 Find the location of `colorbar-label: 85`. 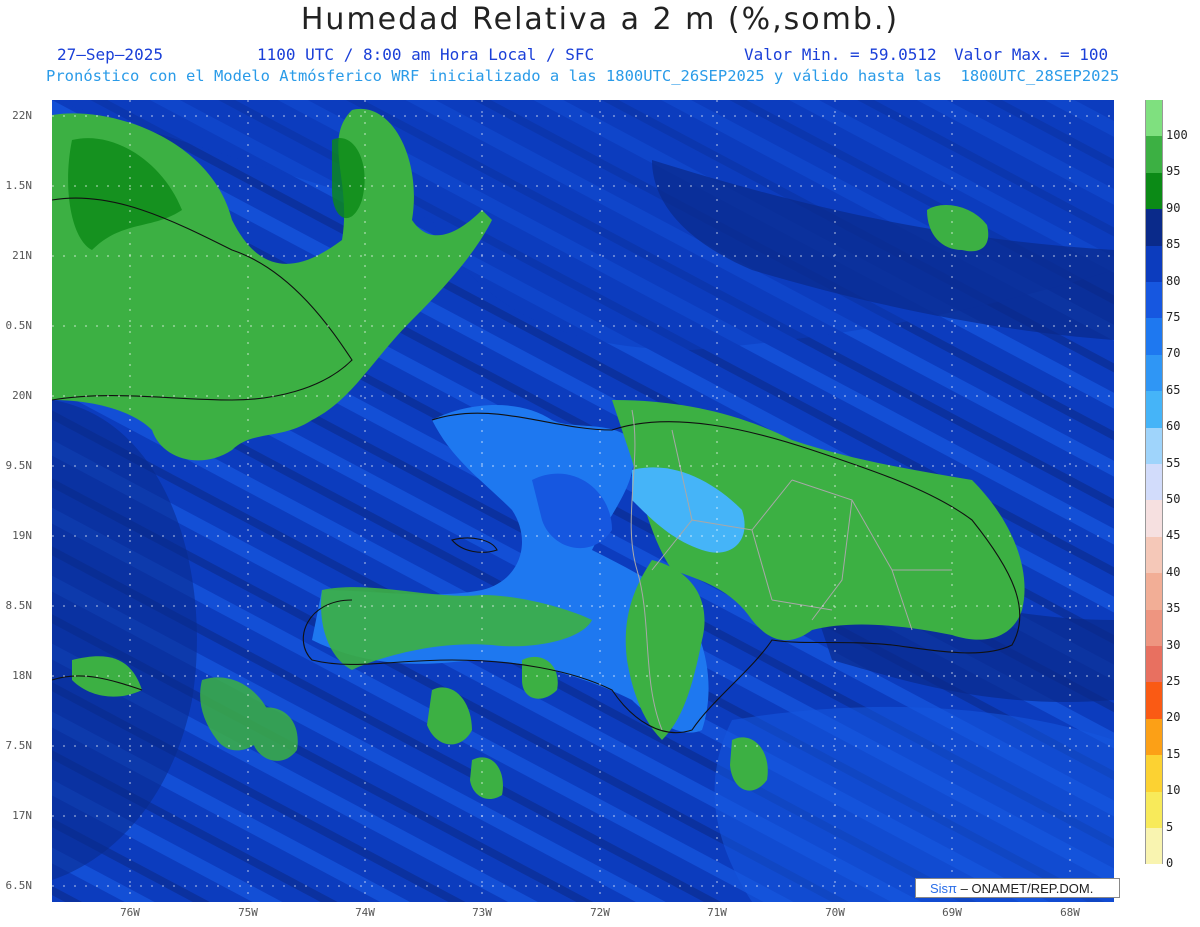

colorbar-label: 85 is located at coordinates (1173, 244).